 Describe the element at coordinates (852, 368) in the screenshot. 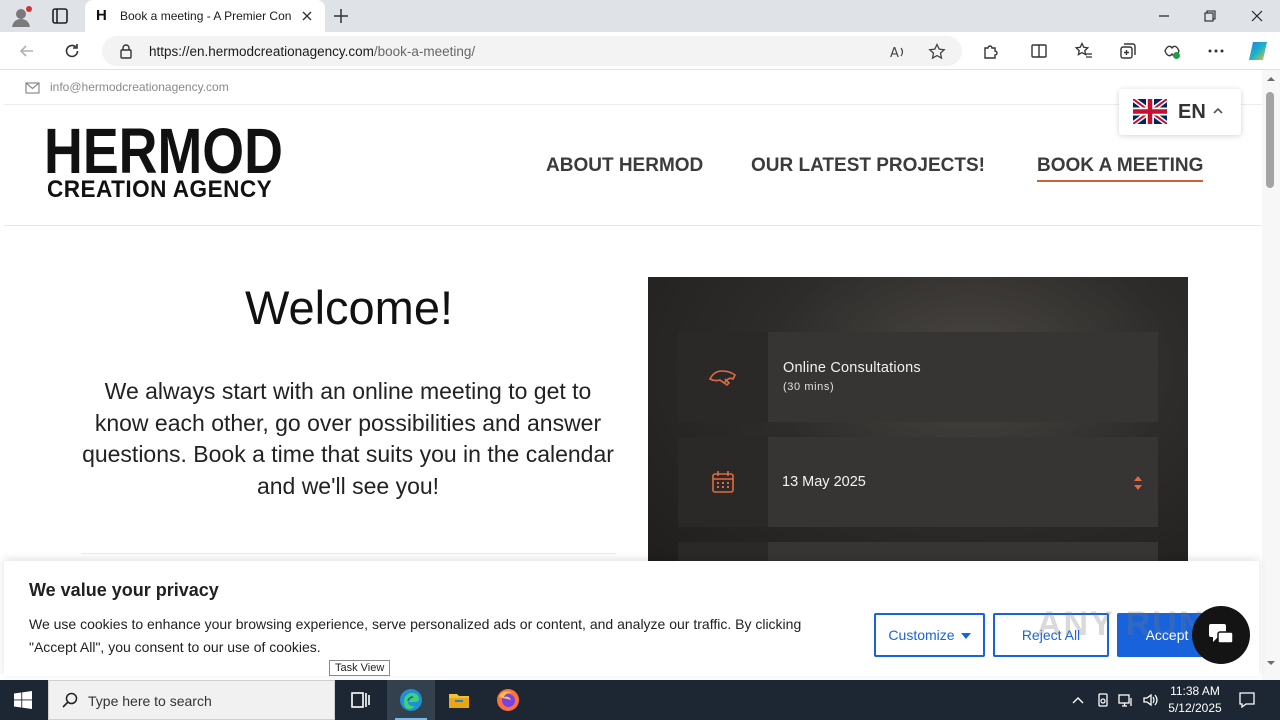

I see `service-title: Online Consultations` at that location.